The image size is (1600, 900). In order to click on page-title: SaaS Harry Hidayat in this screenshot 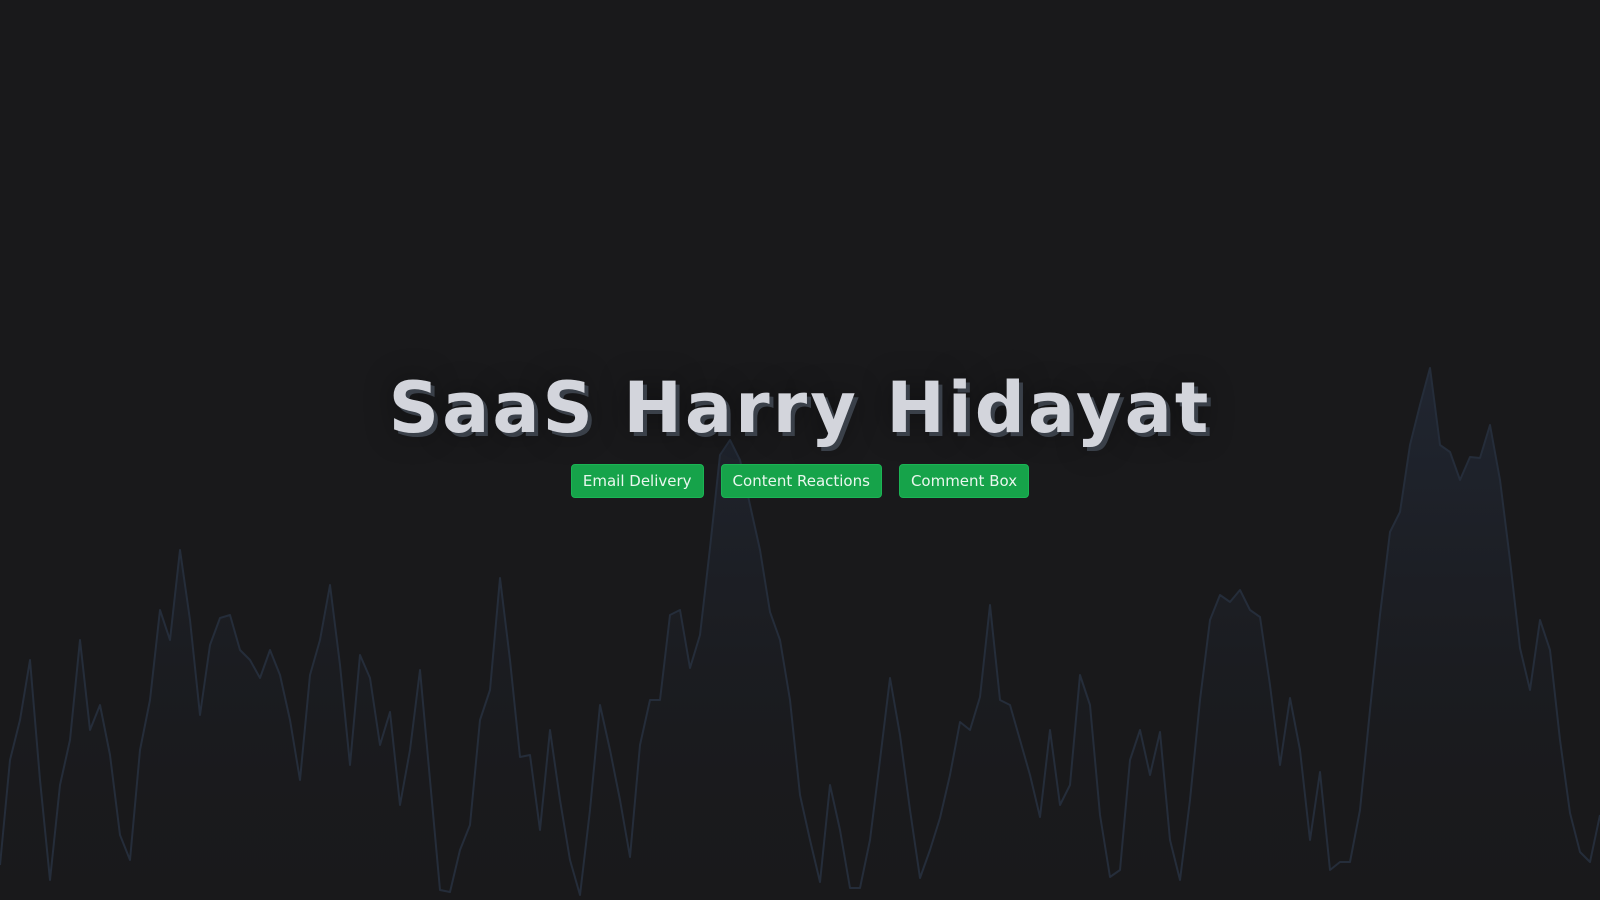, I will do `click(800, 408)`.